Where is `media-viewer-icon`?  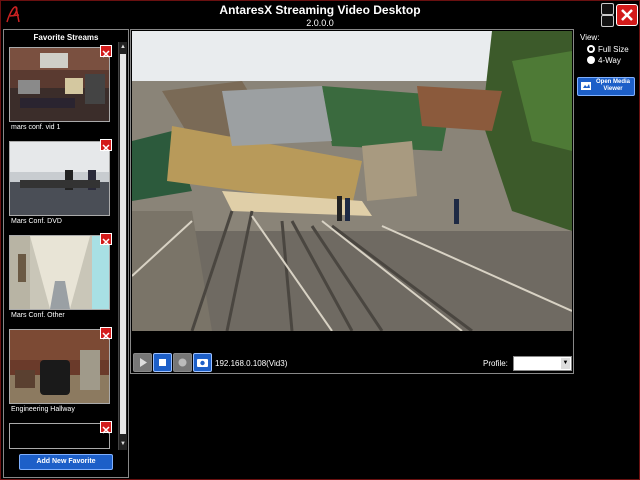 media-viewer-icon is located at coordinates (586, 86).